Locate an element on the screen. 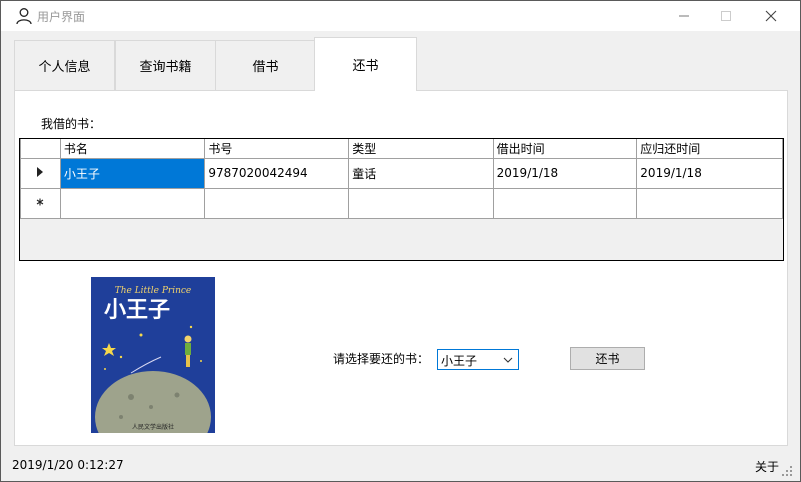 Image resolution: width=801 pixels, height=482 pixels. return-button-label: 还书 is located at coordinates (607, 359).